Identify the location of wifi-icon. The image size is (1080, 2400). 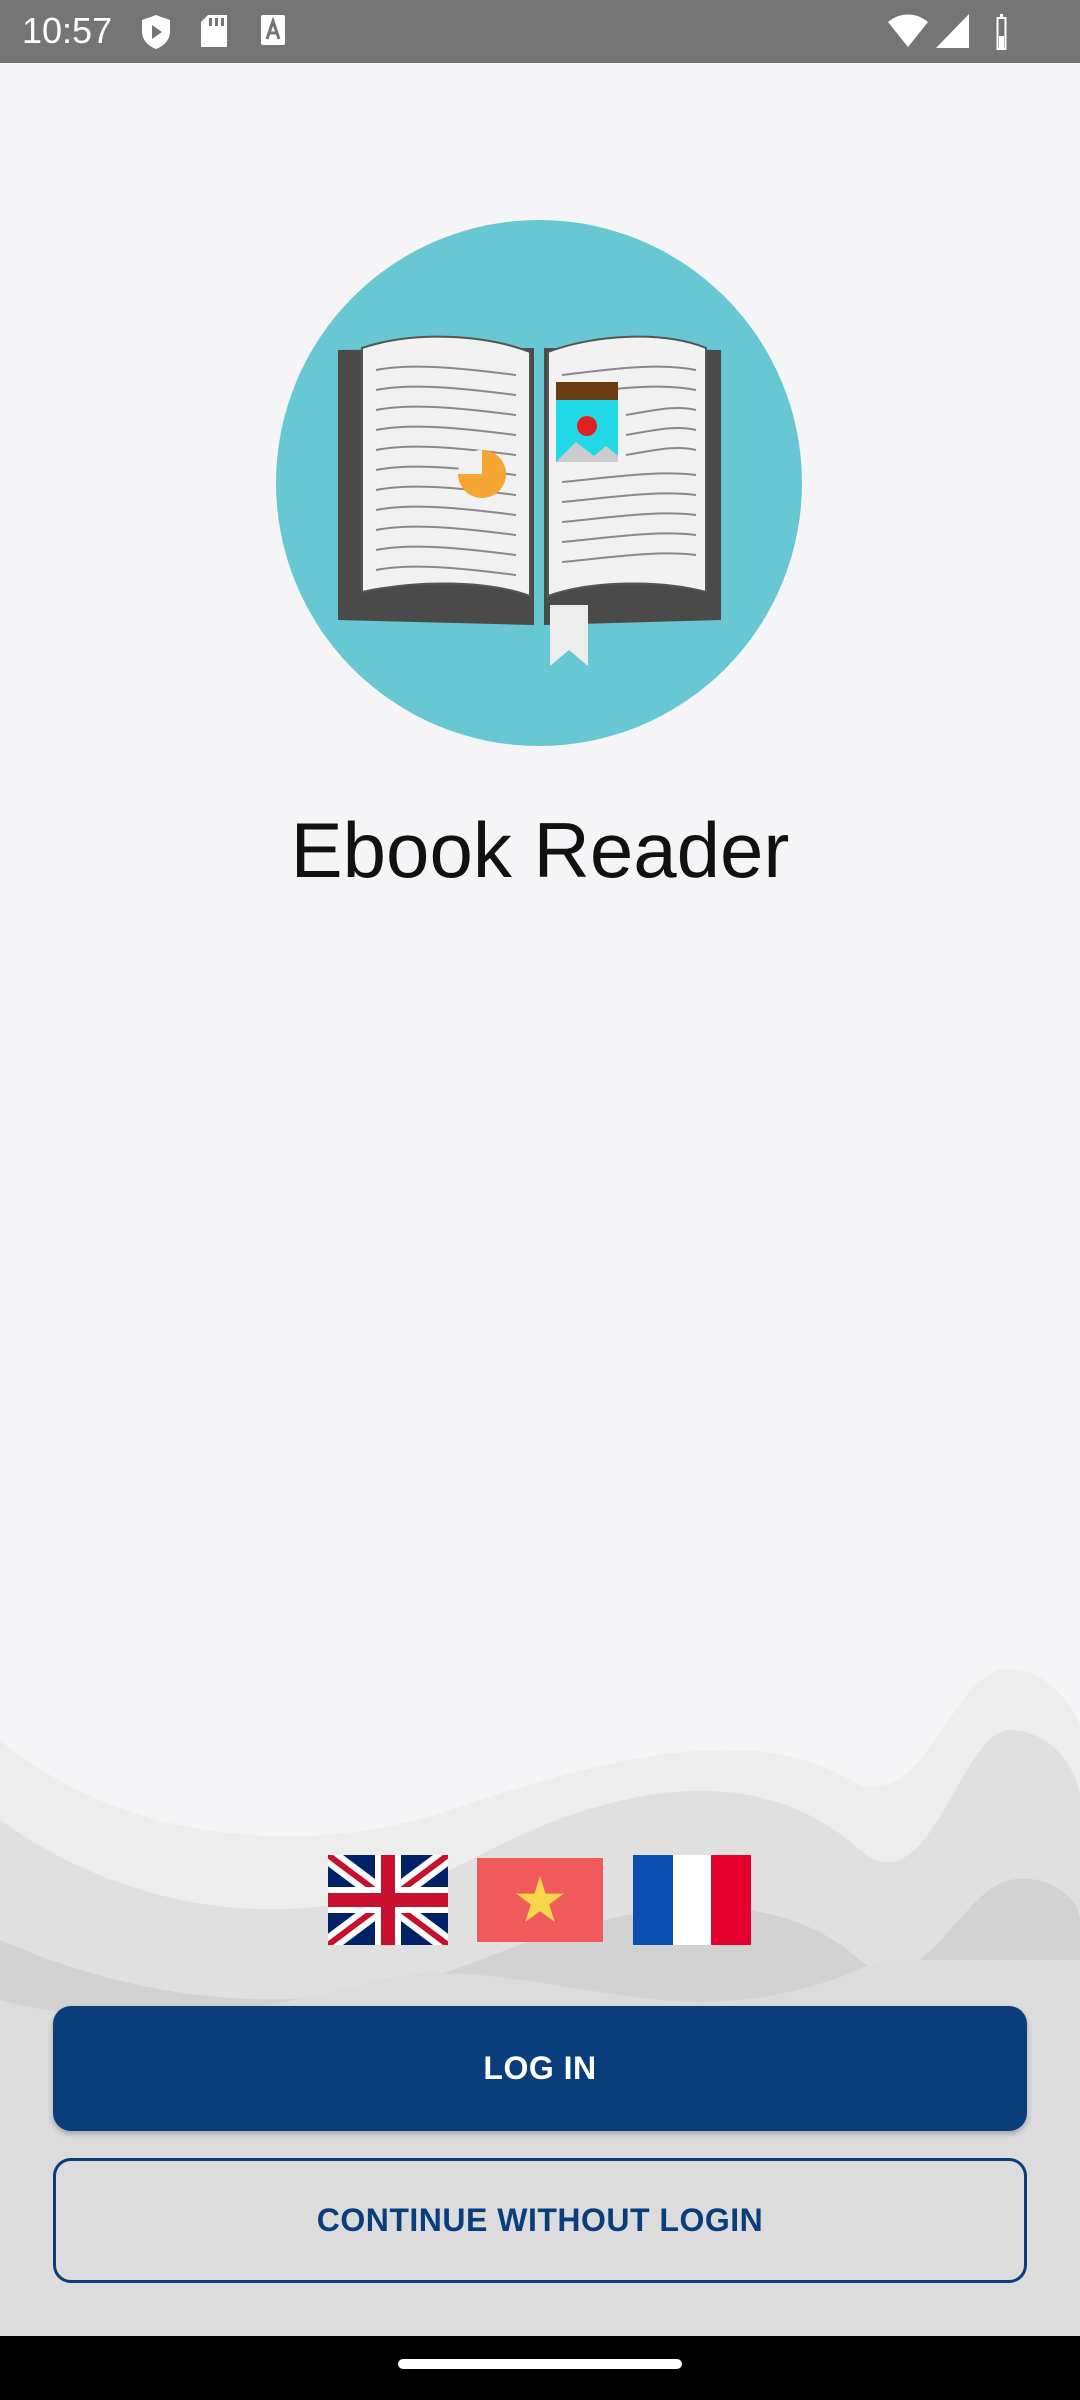
(908, 30).